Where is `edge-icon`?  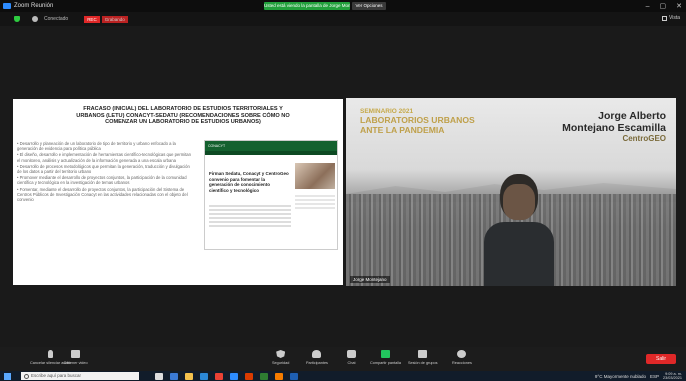
edge-icon is located at coordinates (174, 376).